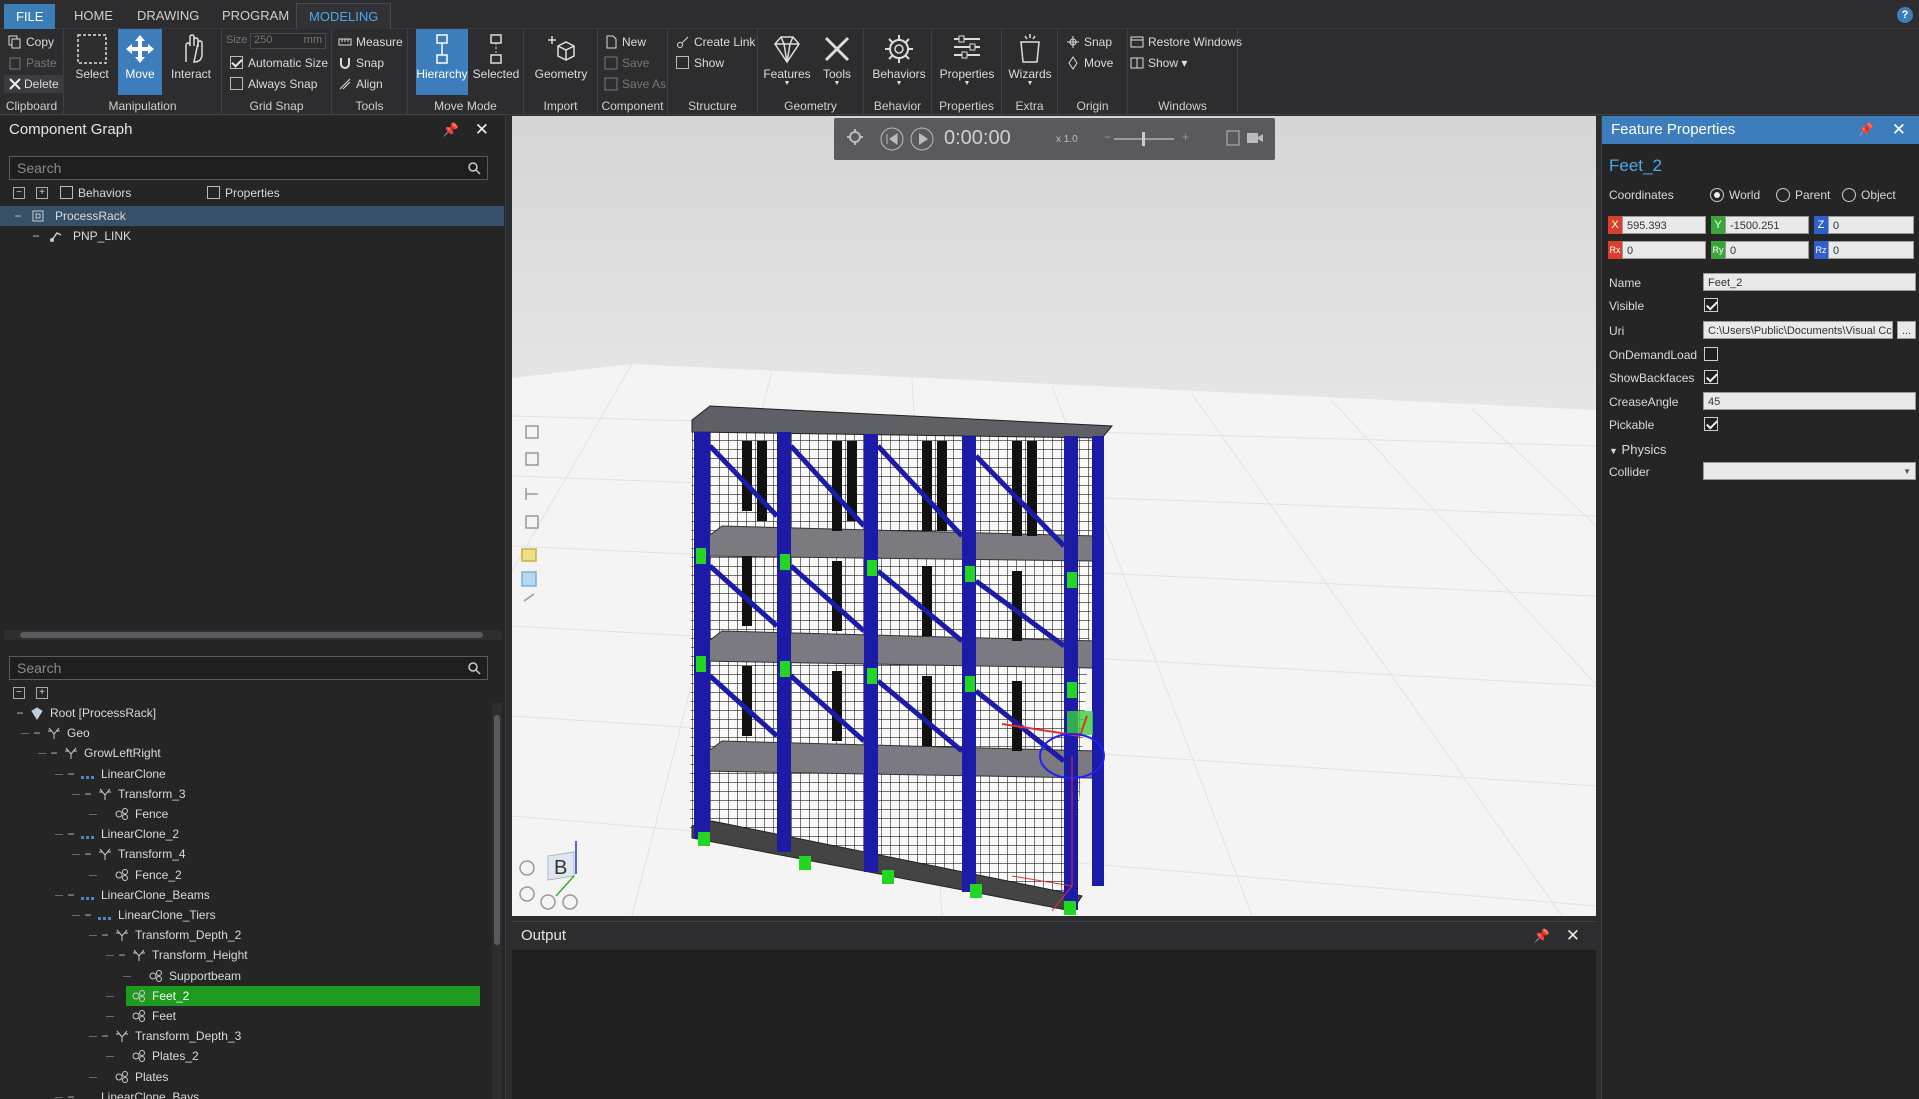  Describe the element at coordinates (837, 62) in the screenshot. I see `geometry-tools-button: Tools ▼` at that location.